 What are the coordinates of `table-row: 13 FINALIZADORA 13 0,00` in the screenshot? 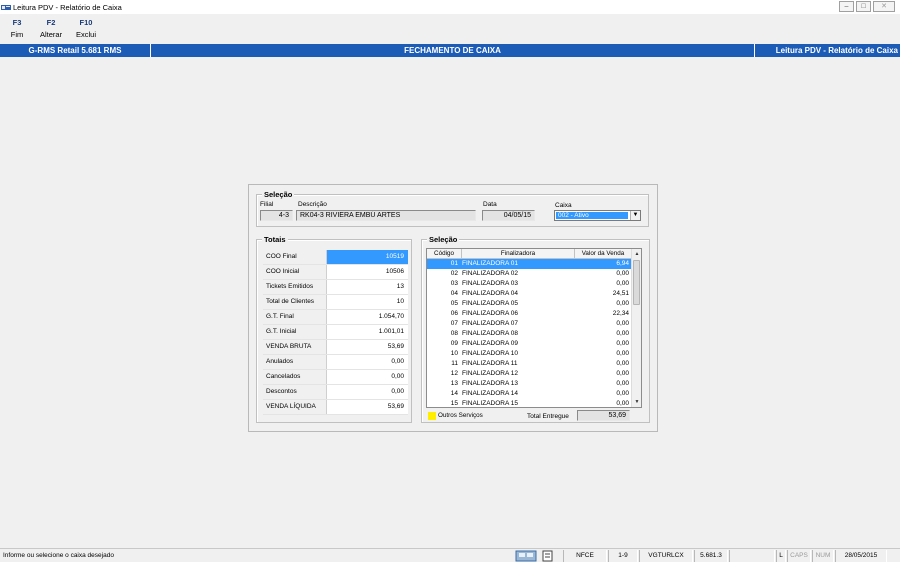 It's located at (529, 384).